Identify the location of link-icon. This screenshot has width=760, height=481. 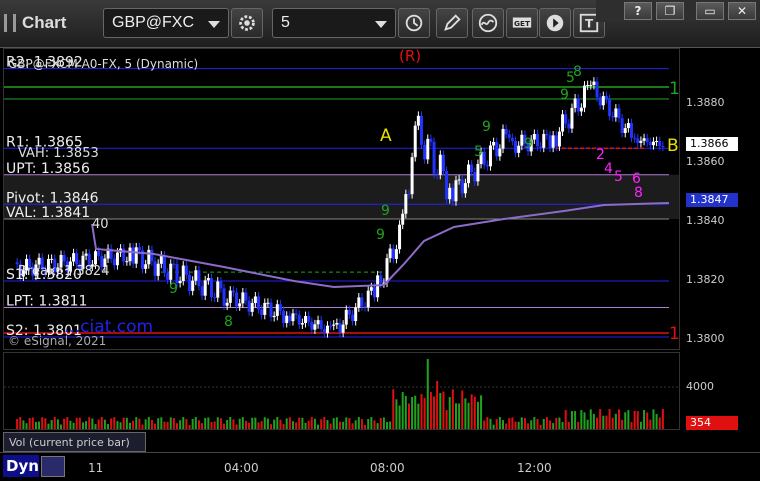
(53, 466).